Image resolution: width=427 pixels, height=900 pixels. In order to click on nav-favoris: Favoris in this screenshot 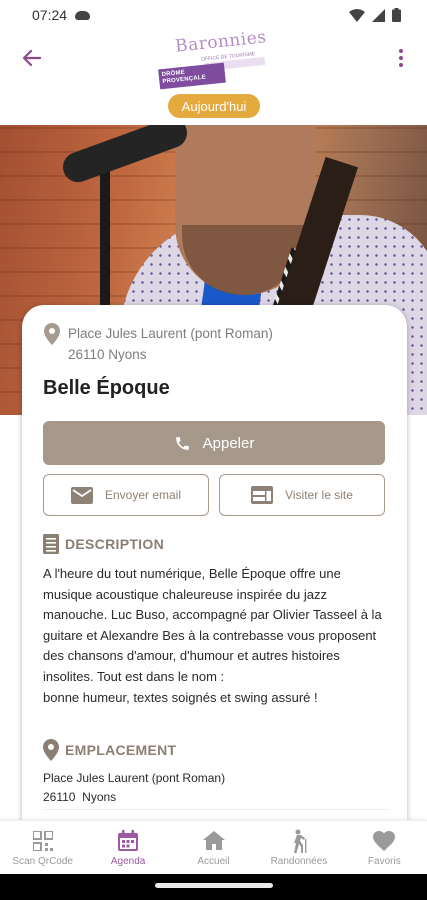, I will do `click(384, 847)`.